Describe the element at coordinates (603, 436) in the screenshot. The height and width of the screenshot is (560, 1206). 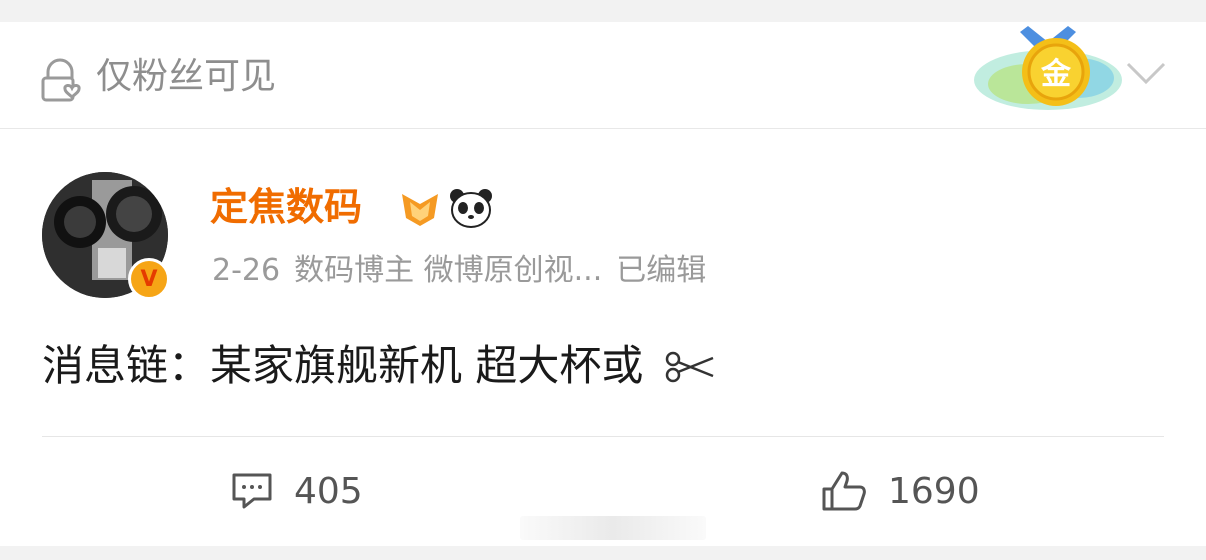
I see `divider` at that location.